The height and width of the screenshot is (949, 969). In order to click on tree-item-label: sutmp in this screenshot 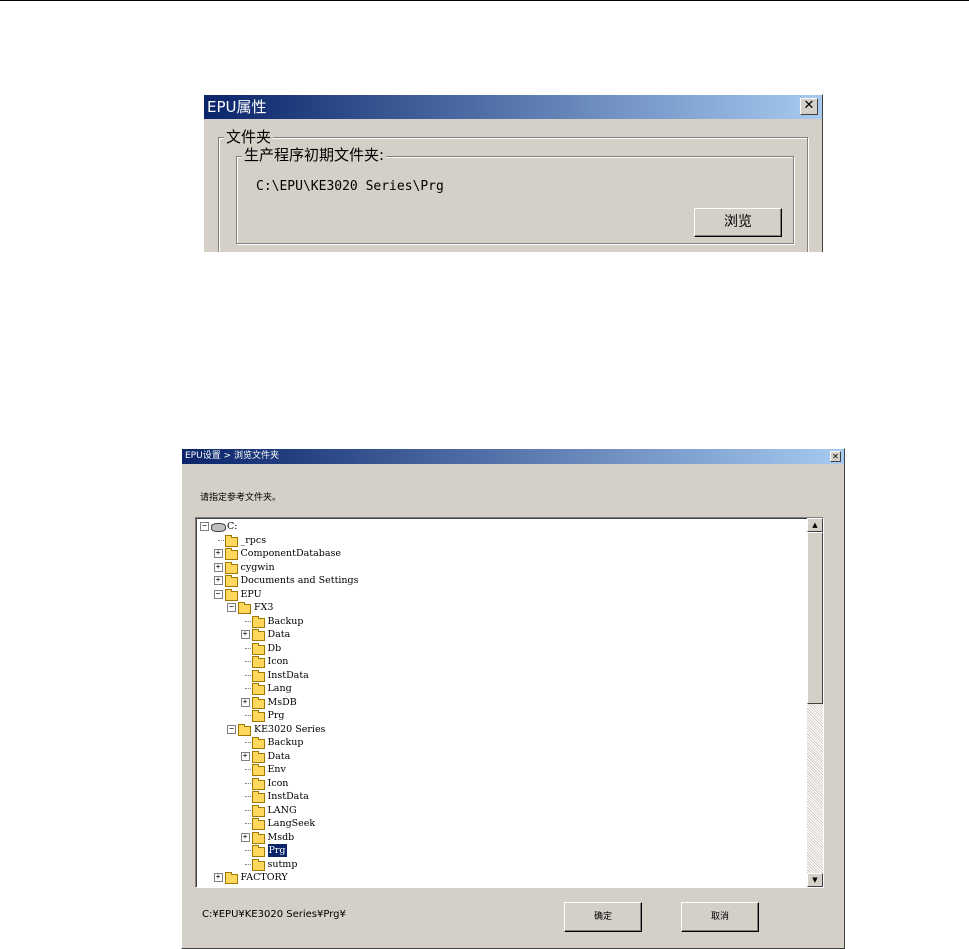, I will do `click(282, 864)`.